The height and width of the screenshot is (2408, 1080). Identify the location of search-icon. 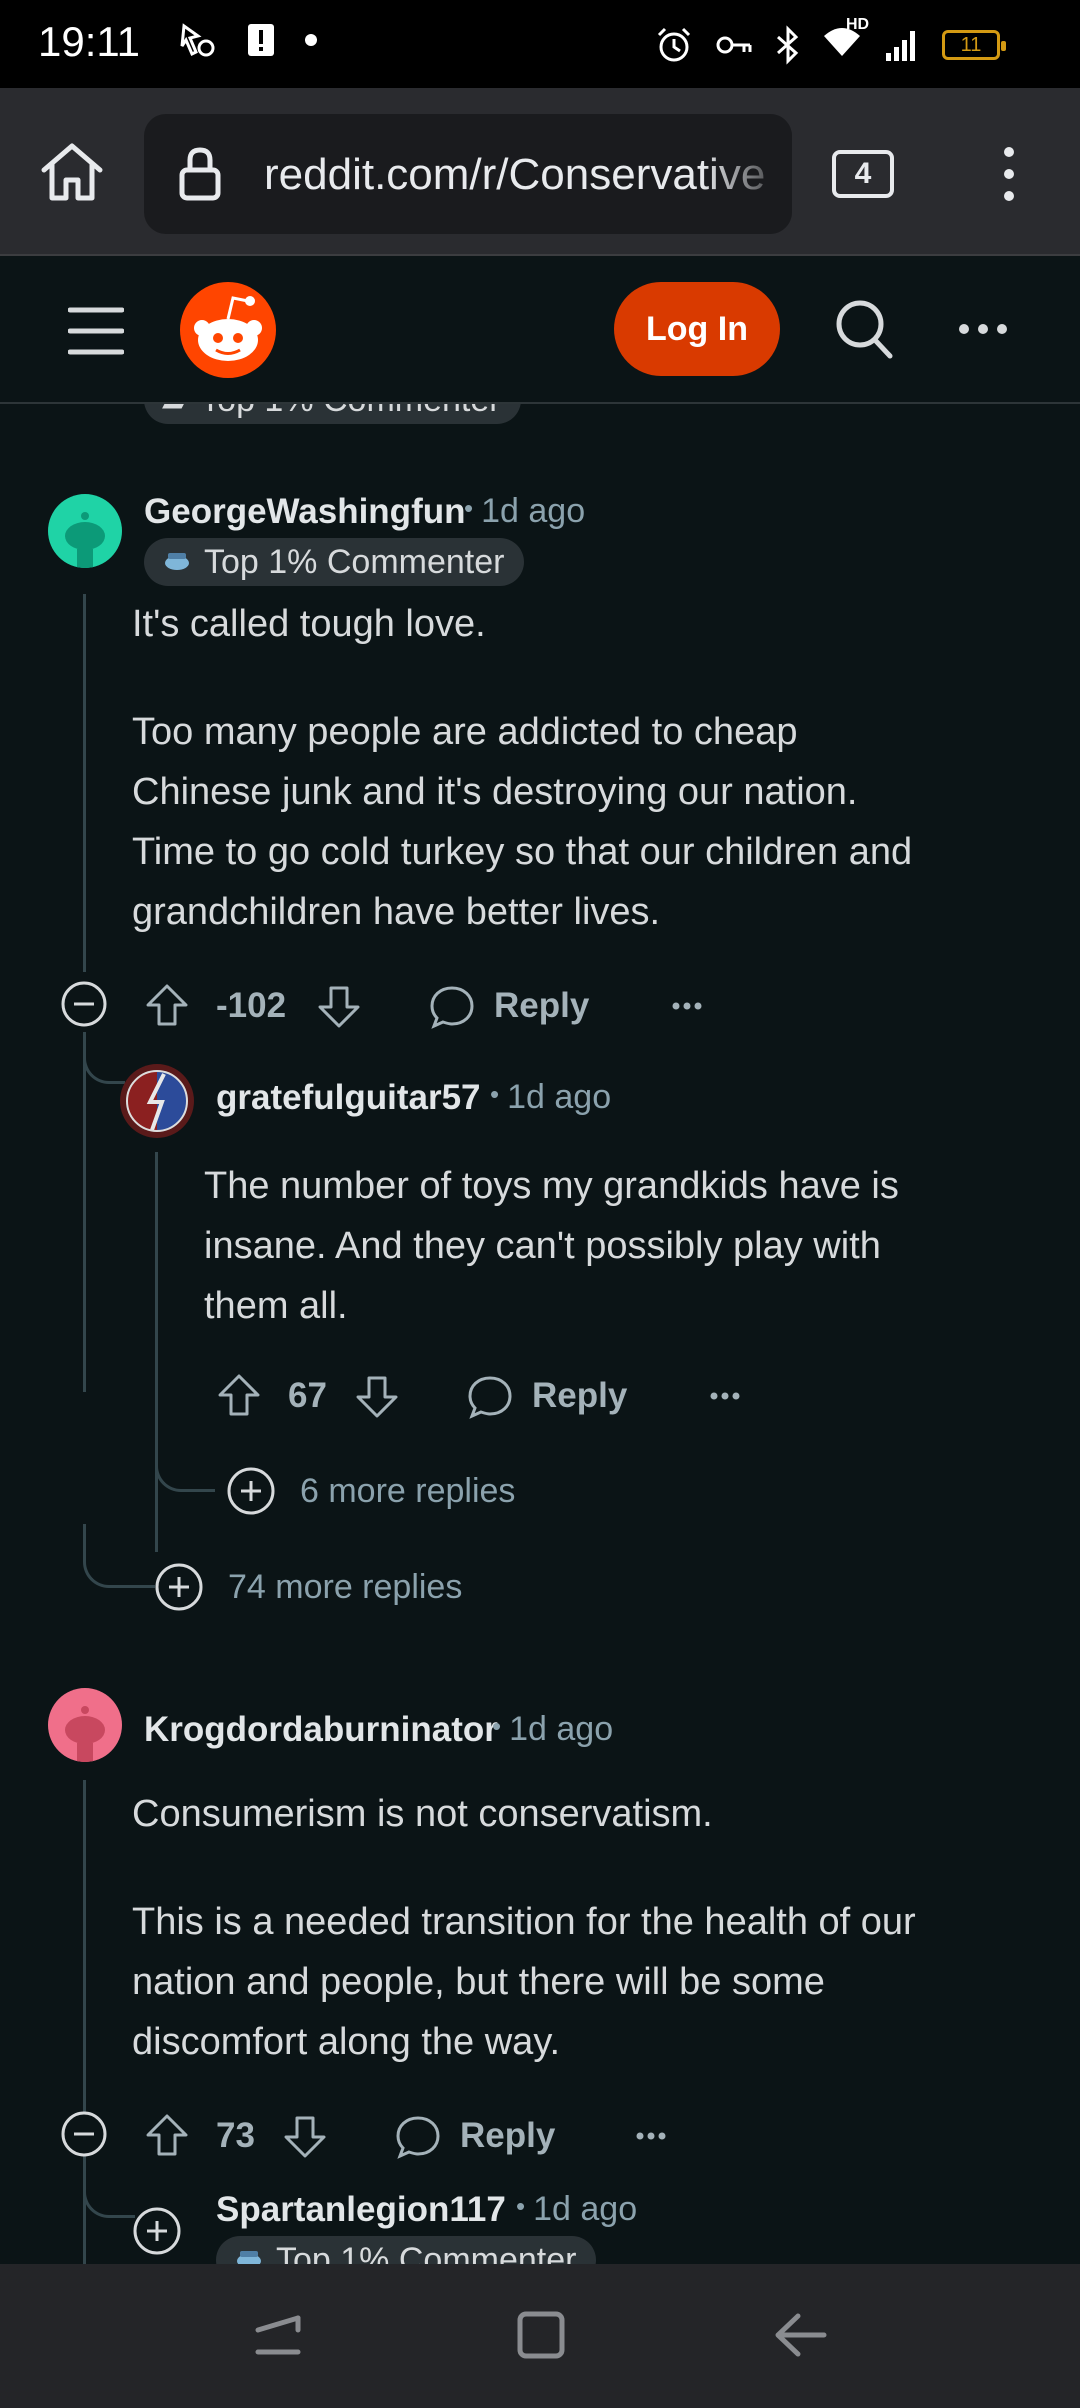
(864, 329).